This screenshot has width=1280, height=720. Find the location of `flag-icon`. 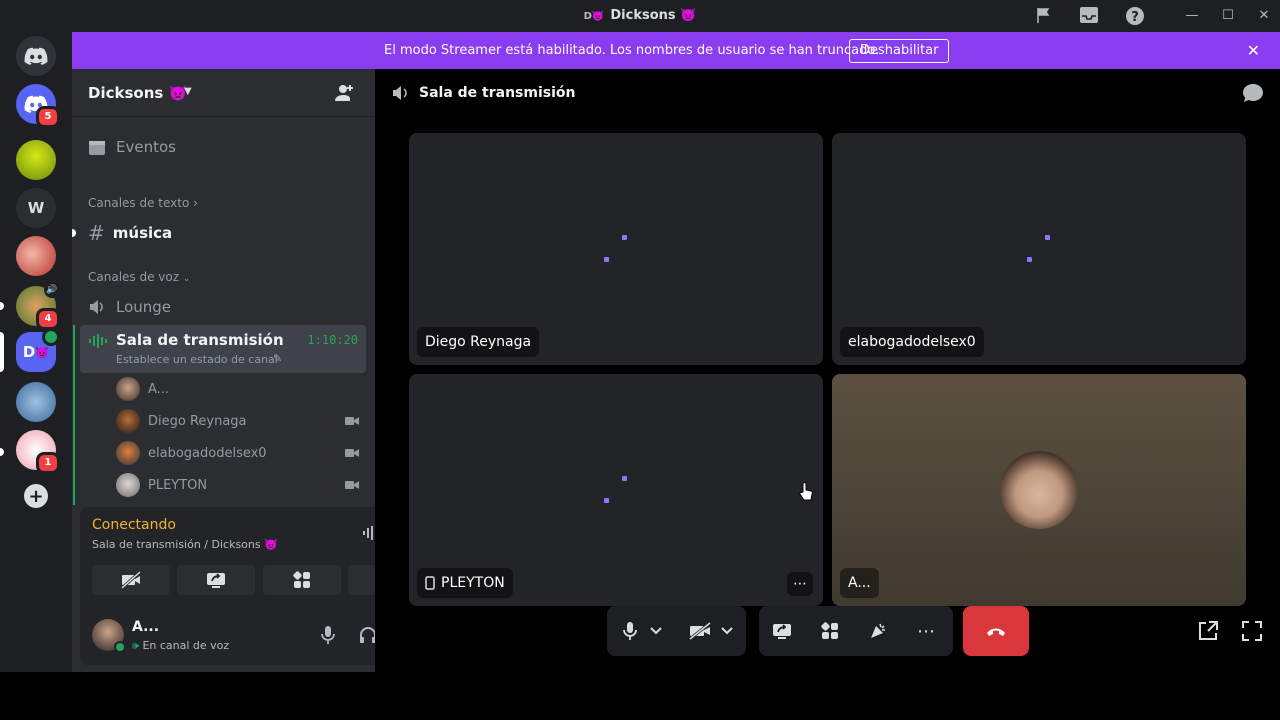

flag-icon is located at coordinates (1044, 16).